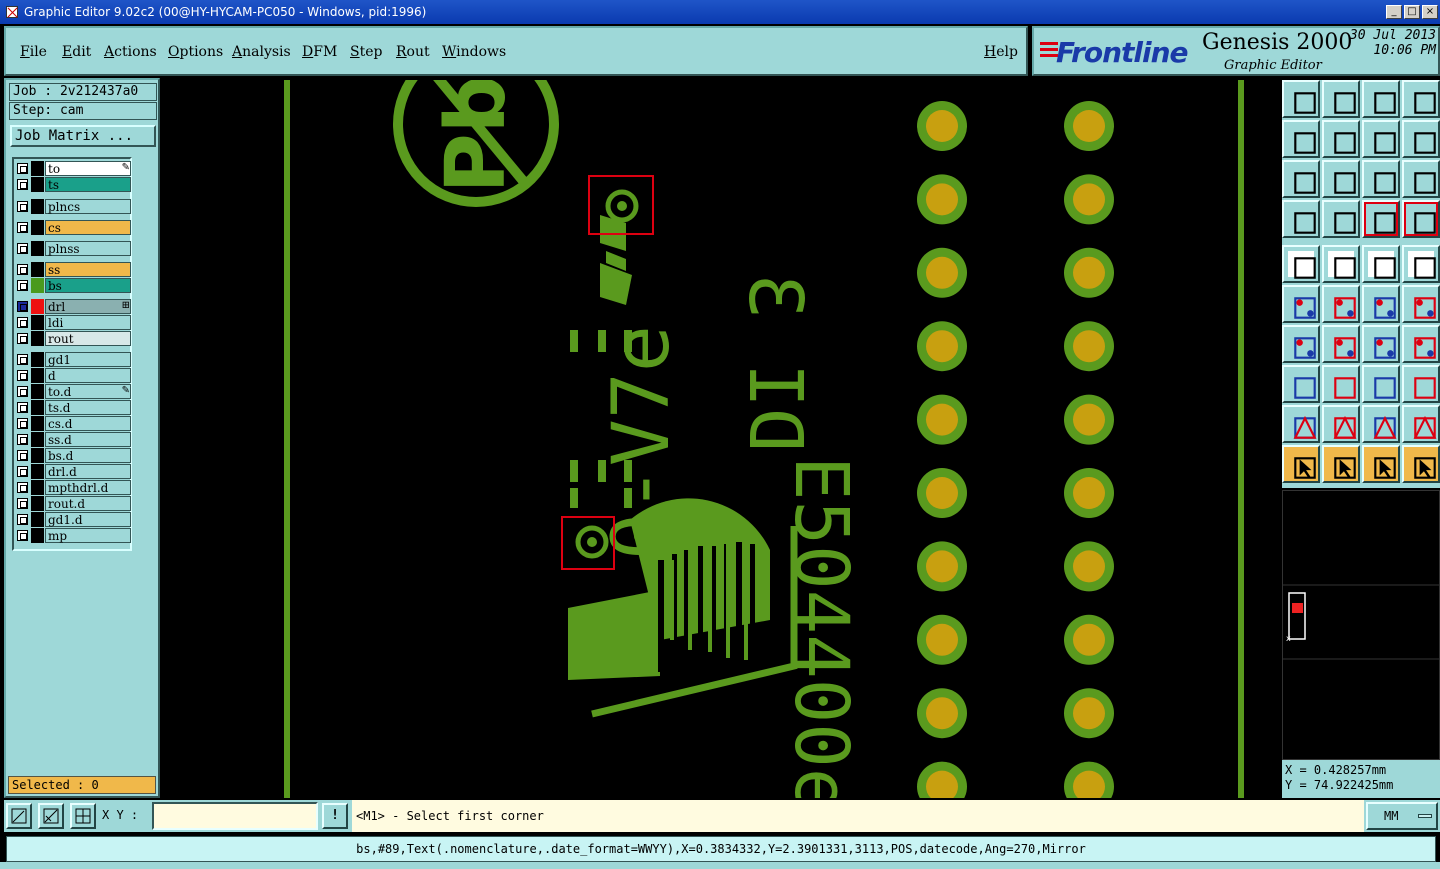 This screenshot has width=1440, height=869. I want to click on measure-button, so click(1301, 219).